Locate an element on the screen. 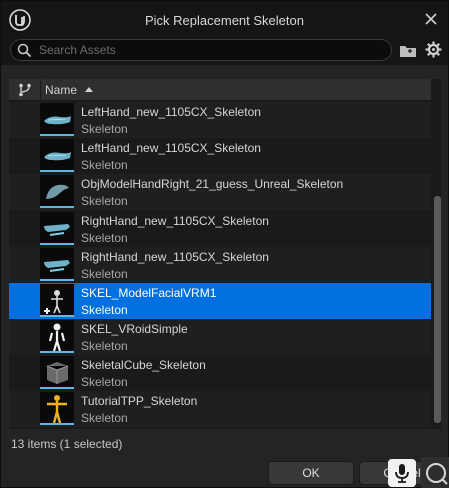  asset-name: TutorialTPP_Skeleton is located at coordinates (139, 401).